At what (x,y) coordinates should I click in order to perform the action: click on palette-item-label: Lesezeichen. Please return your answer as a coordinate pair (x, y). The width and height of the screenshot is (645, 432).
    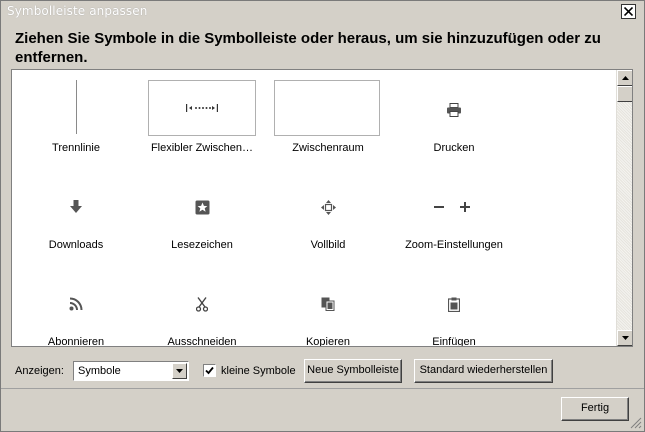
    Looking at the image, I should click on (202, 245).